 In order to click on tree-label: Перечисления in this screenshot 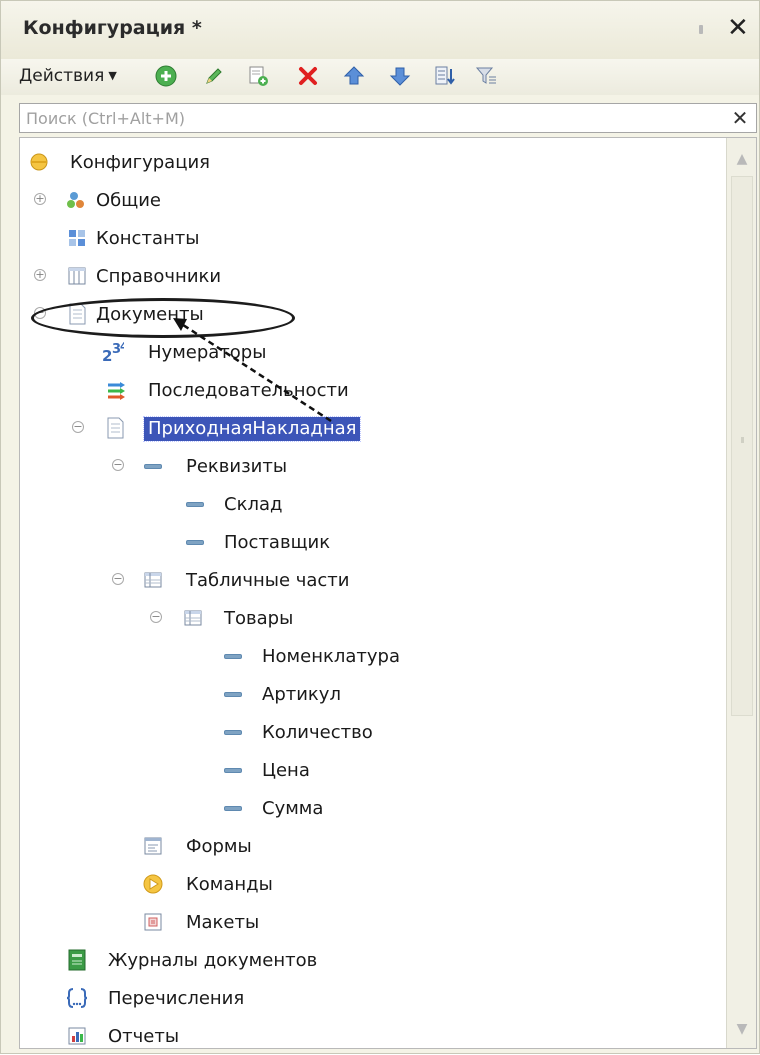, I will do `click(176, 998)`.